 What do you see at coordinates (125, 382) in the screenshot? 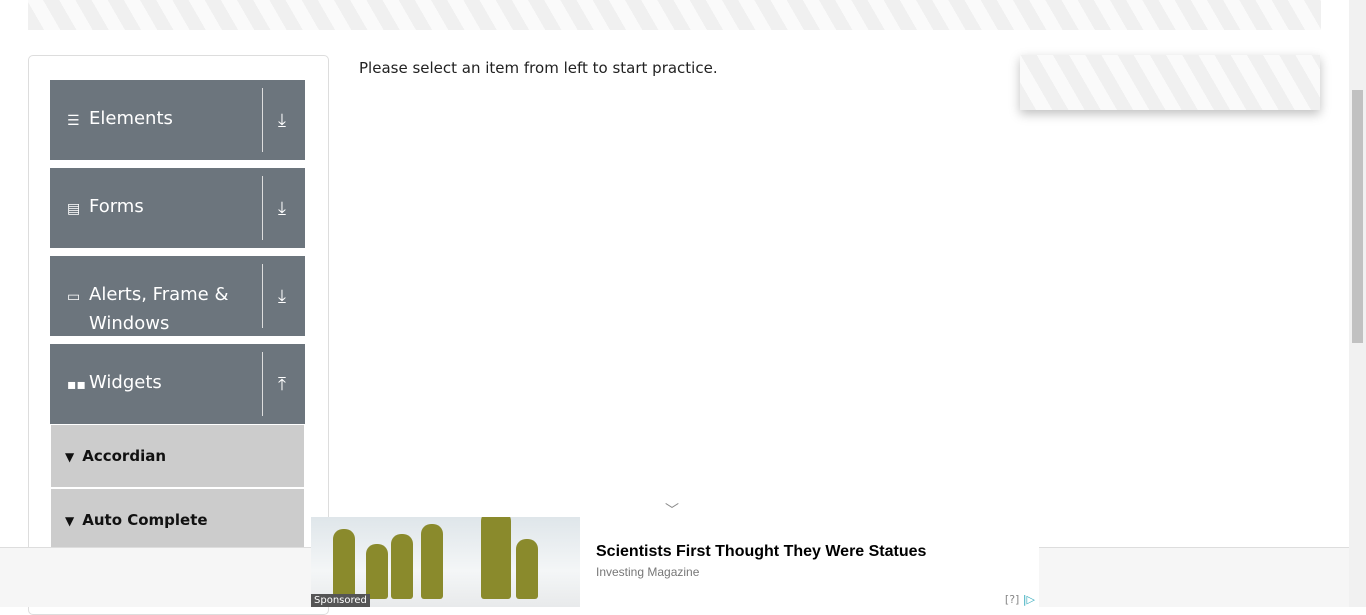
I see `group-title: Widgets` at bounding box center [125, 382].